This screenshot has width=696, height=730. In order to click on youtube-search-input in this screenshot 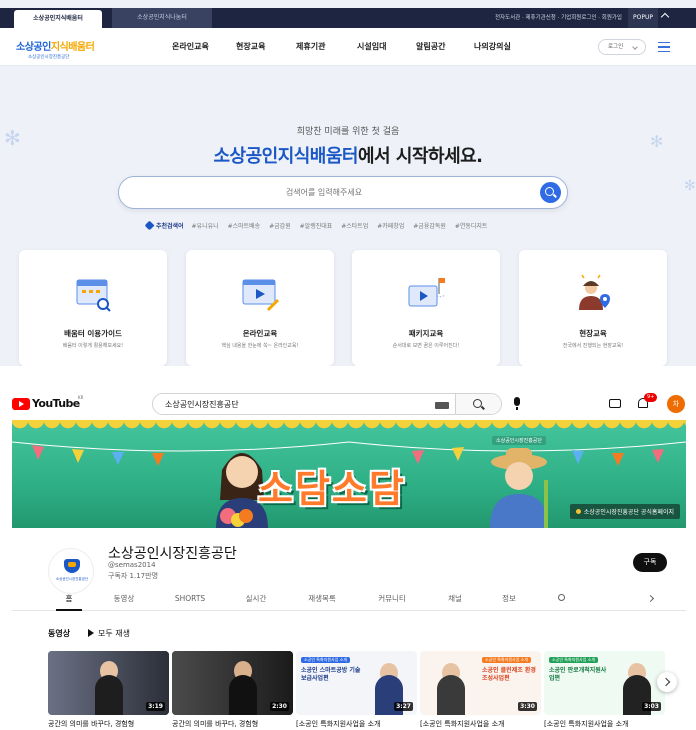, I will do `click(295, 404)`.